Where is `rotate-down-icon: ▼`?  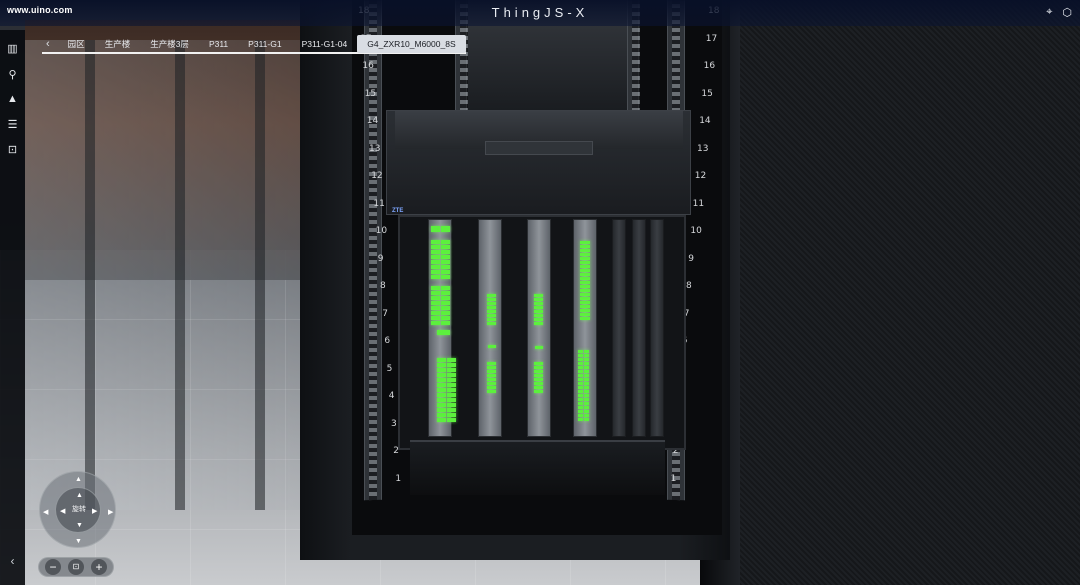
rotate-down-icon: ▼ is located at coordinates (79, 525).